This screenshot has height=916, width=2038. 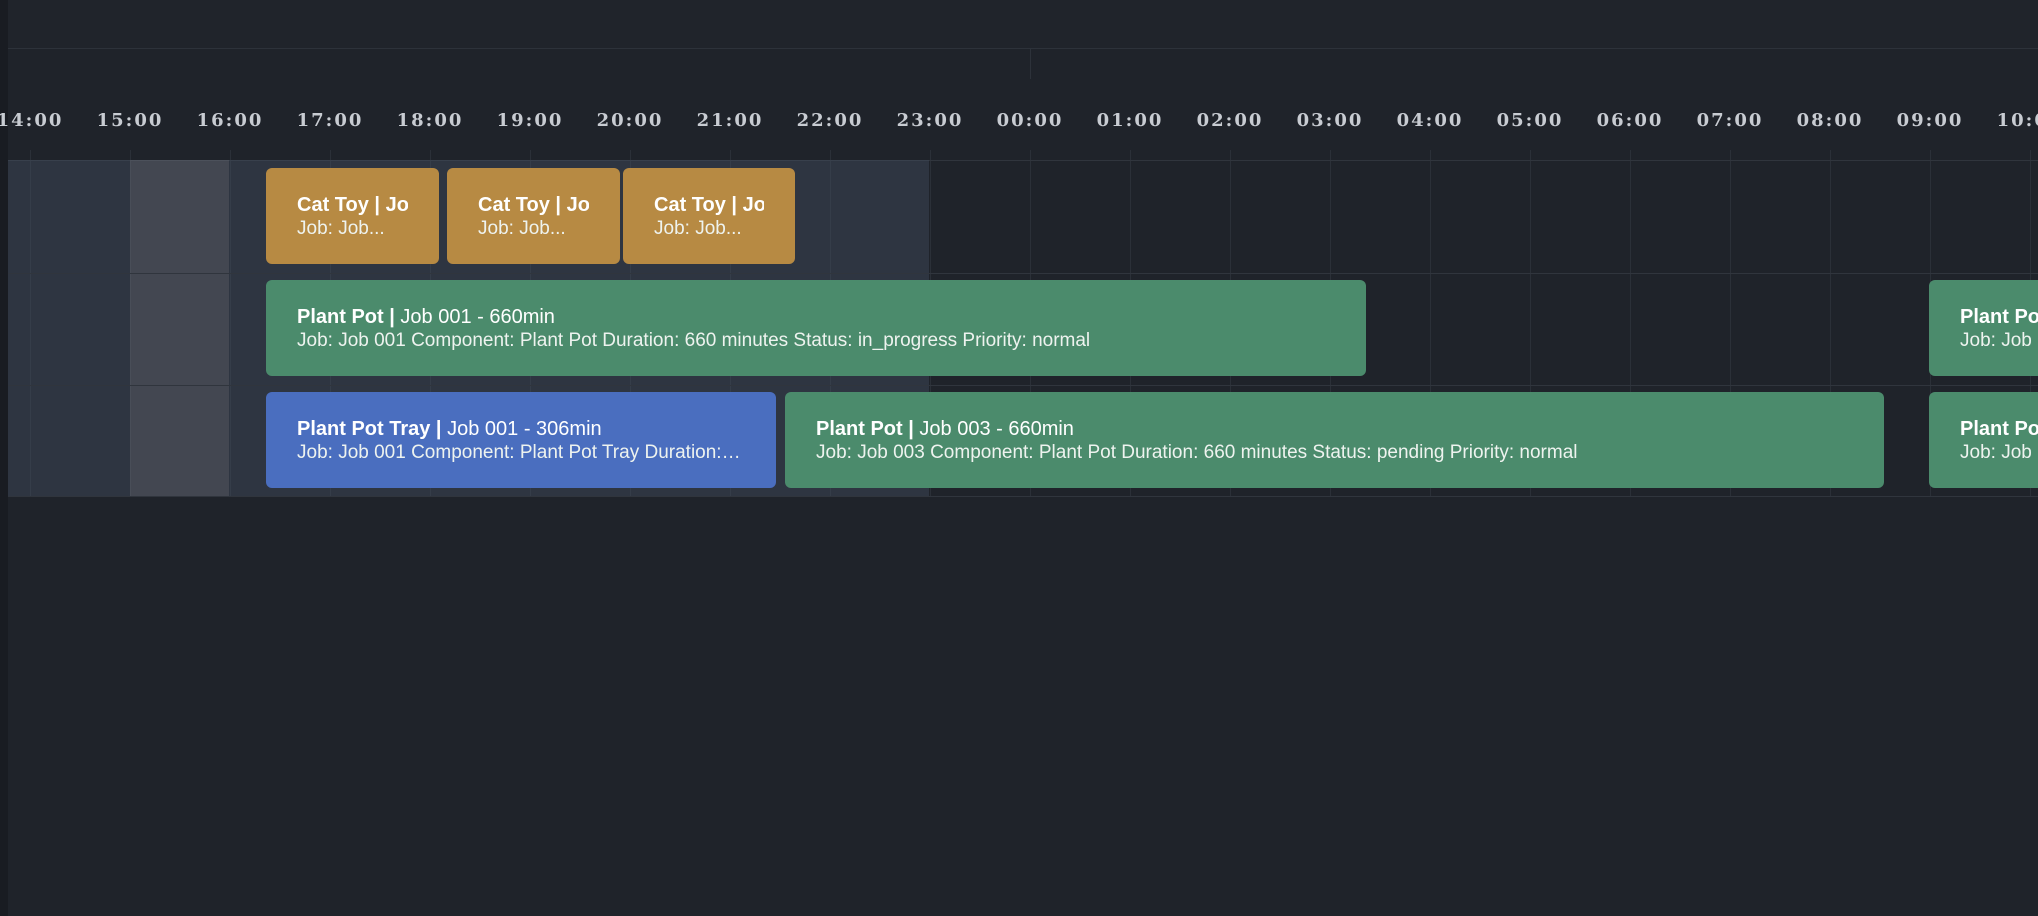 What do you see at coordinates (1230, 120) in the screenshot?
I see `time-tick-label: 02:00` at bounding box center [1230, 120].